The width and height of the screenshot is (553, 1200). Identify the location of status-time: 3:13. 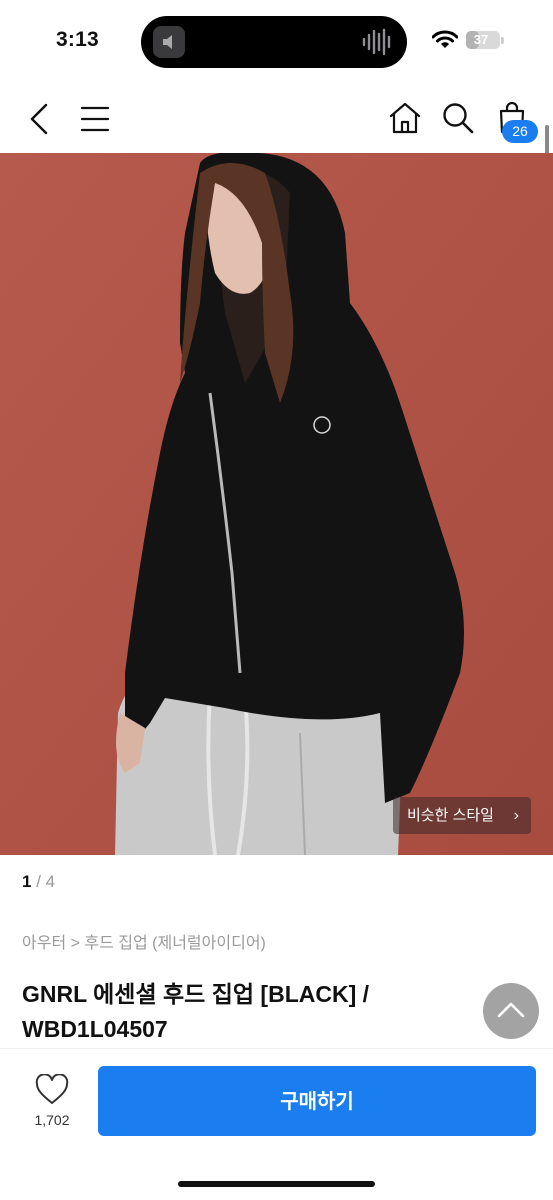
(77, 39).